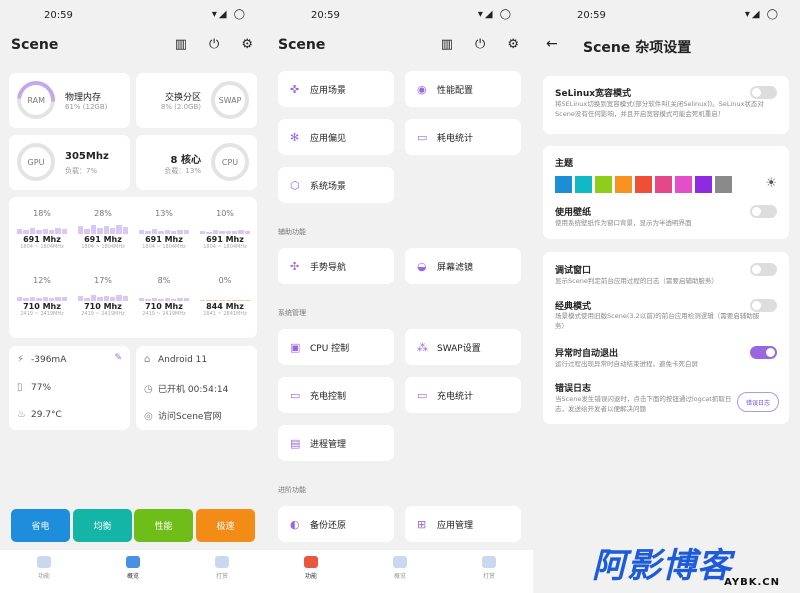  Describe the element at coordinates (147, 359) in the screenshot. I see `android-icon: ⌂` at that location.